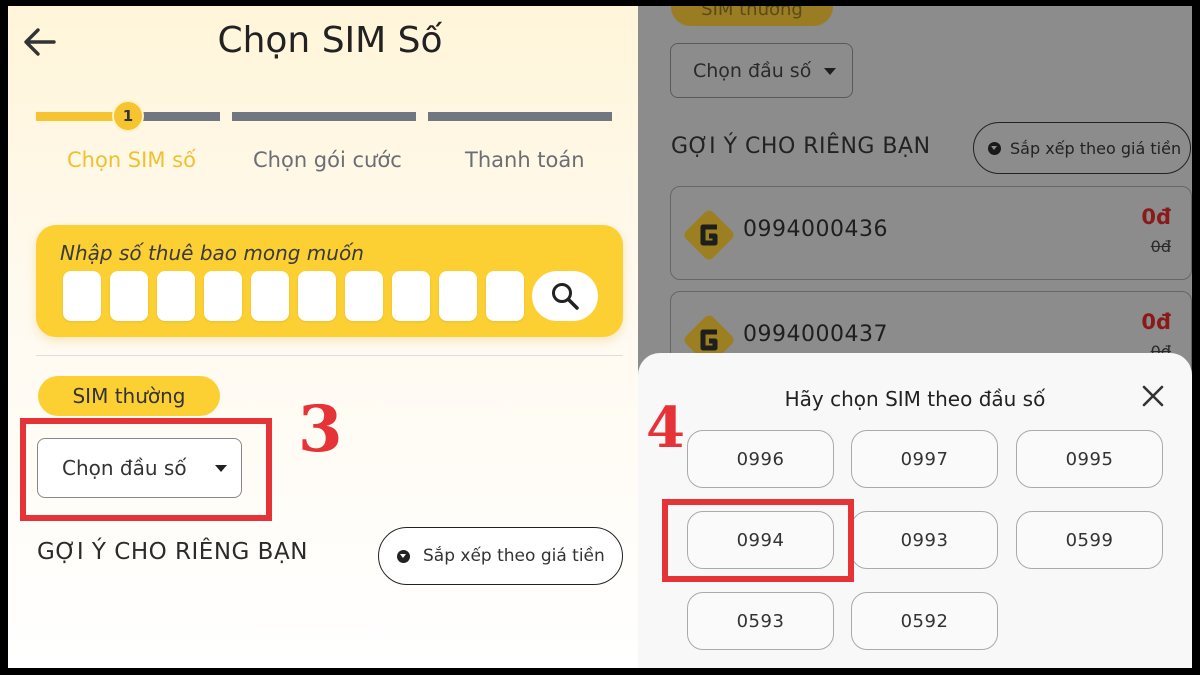  I want to click on step-1-indicator: 1, so click(128, 116).